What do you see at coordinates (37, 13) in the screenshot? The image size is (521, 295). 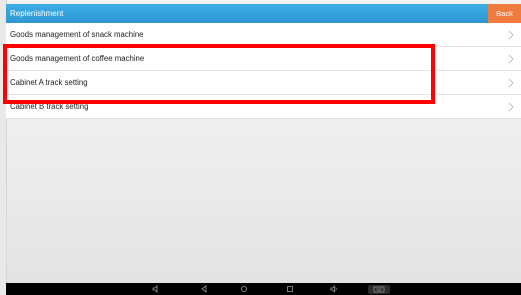 I see `page-title: Replenishment` at bounding box center [37, 13].